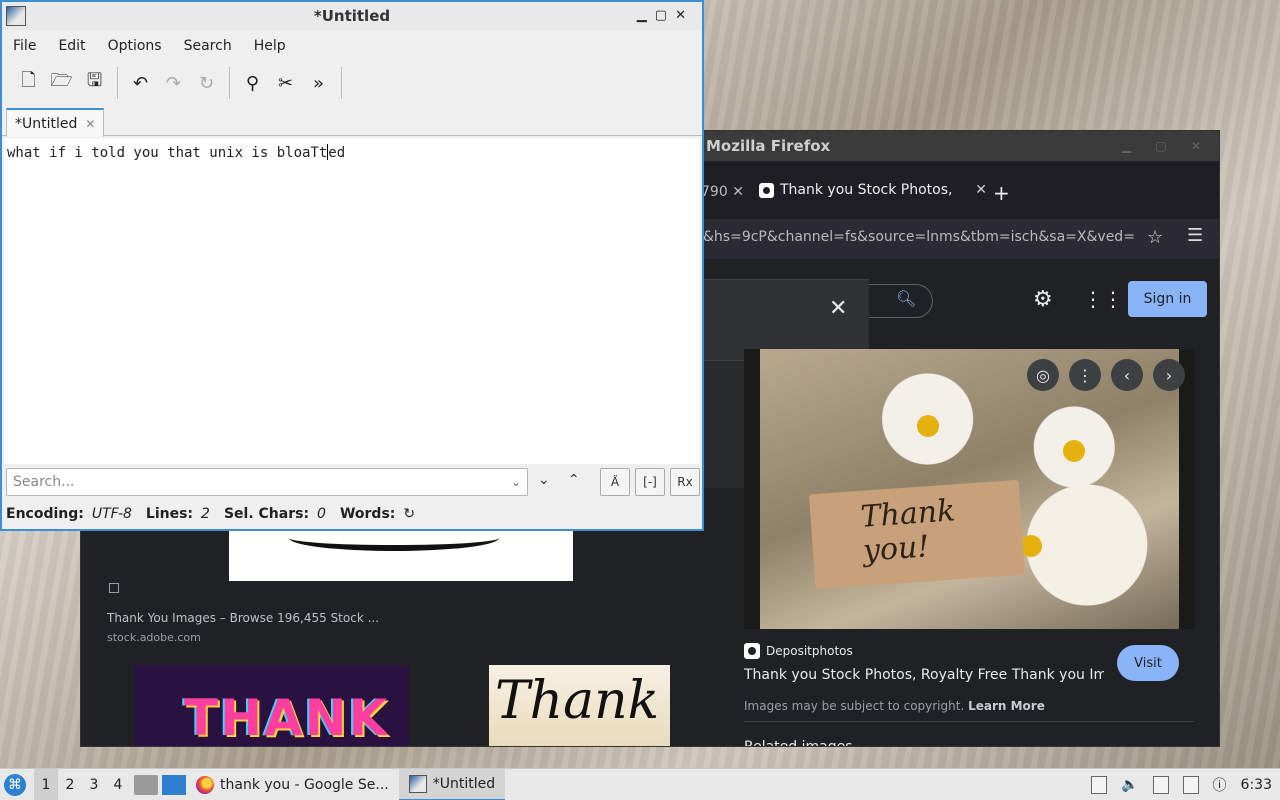 The width and height of the screenshot is (1280, 800). What do you see at coordinates (1043, 375) in the screenshot?
I see `lens-icon: ◎` at bounding box center [1043, 375].